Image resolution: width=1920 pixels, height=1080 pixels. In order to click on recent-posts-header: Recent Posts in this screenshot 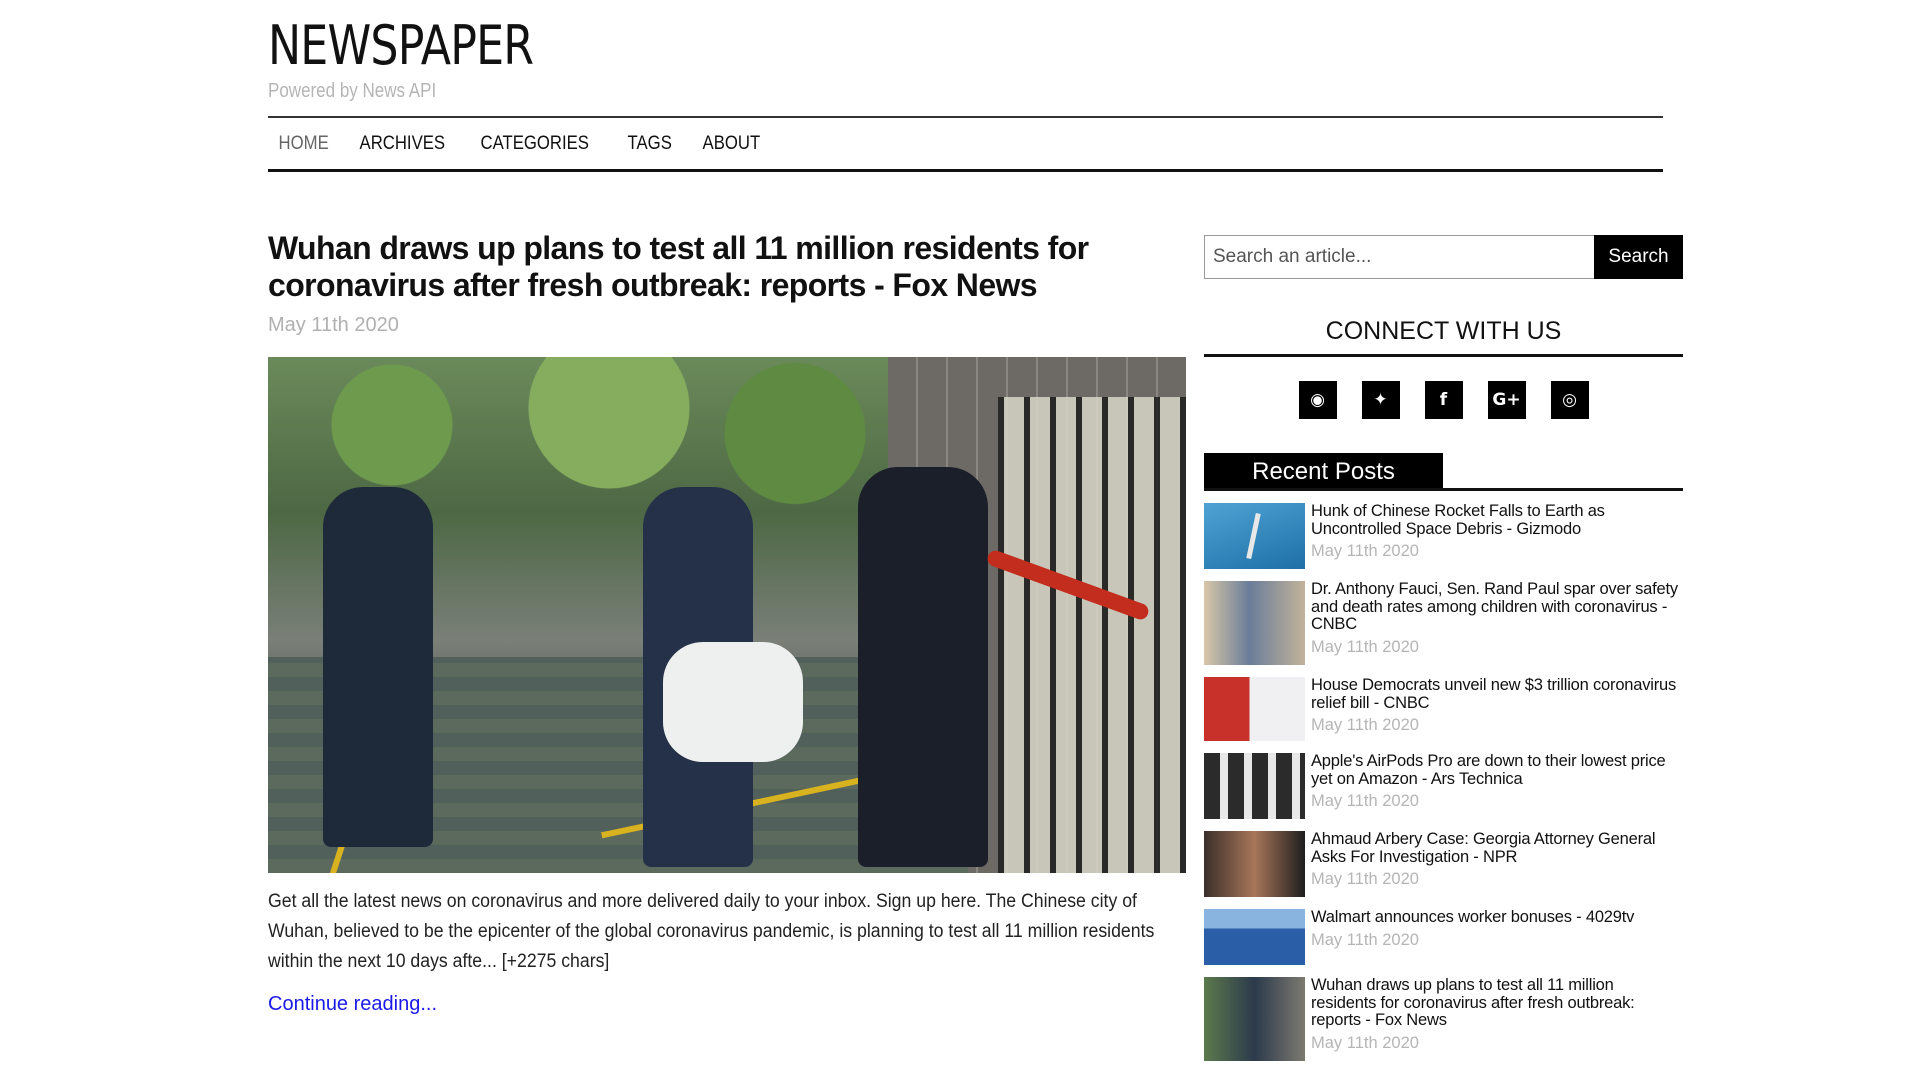, I will do `click(1443, 472)`.